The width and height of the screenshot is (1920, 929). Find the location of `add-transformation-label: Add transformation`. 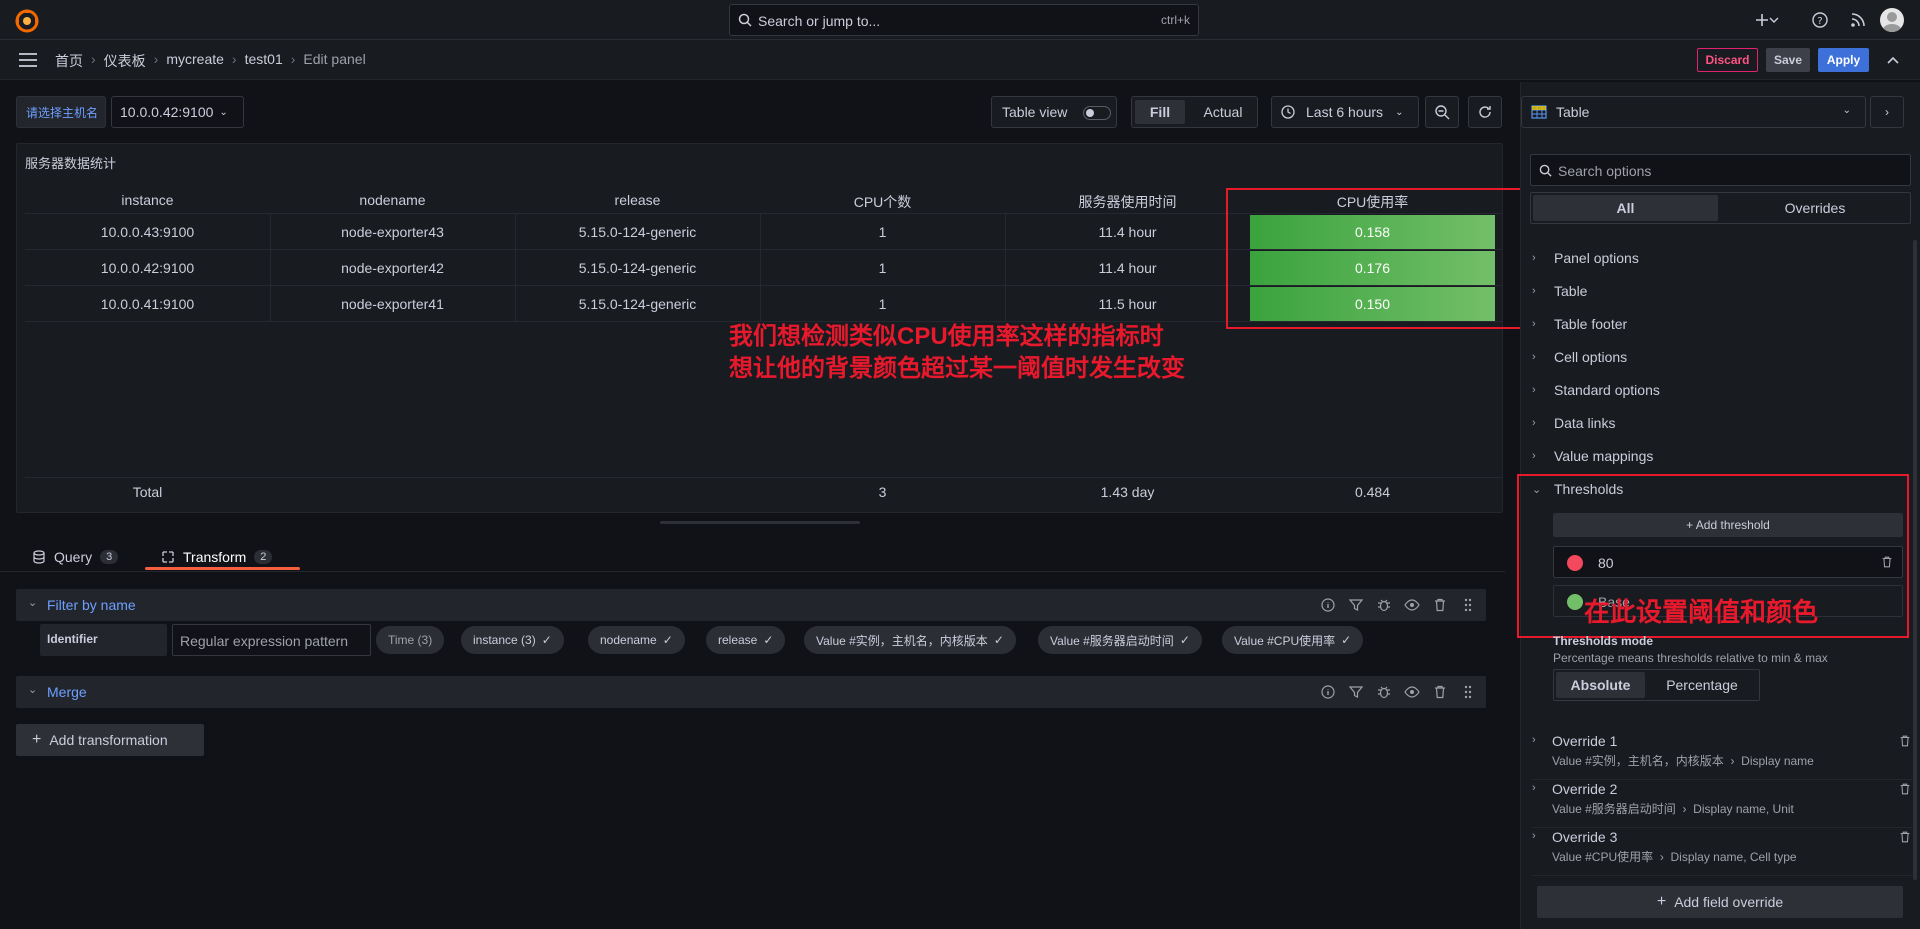

add-transformation-label: Add transformation is located at coordinates (108, 740).